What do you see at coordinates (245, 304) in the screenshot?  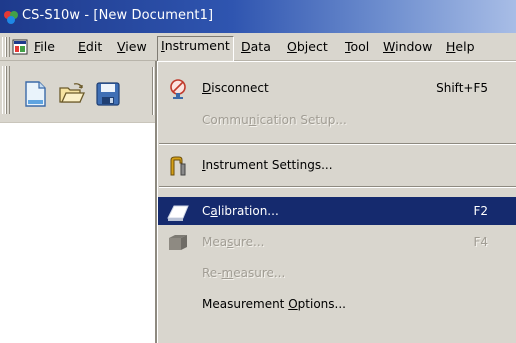 I see `label-pre: Measurement` at bounding box center [245, 304].